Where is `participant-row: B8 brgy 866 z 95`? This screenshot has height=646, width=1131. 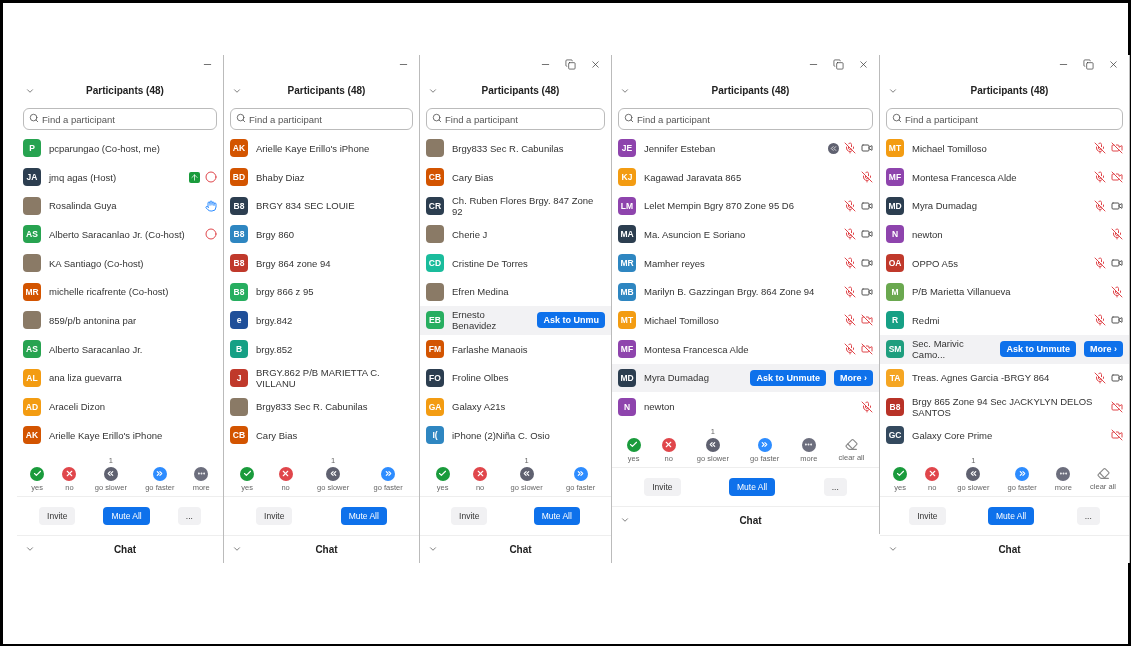
participant-row: B8 brgy 866 z 95 is located at coordinates (321, 292).